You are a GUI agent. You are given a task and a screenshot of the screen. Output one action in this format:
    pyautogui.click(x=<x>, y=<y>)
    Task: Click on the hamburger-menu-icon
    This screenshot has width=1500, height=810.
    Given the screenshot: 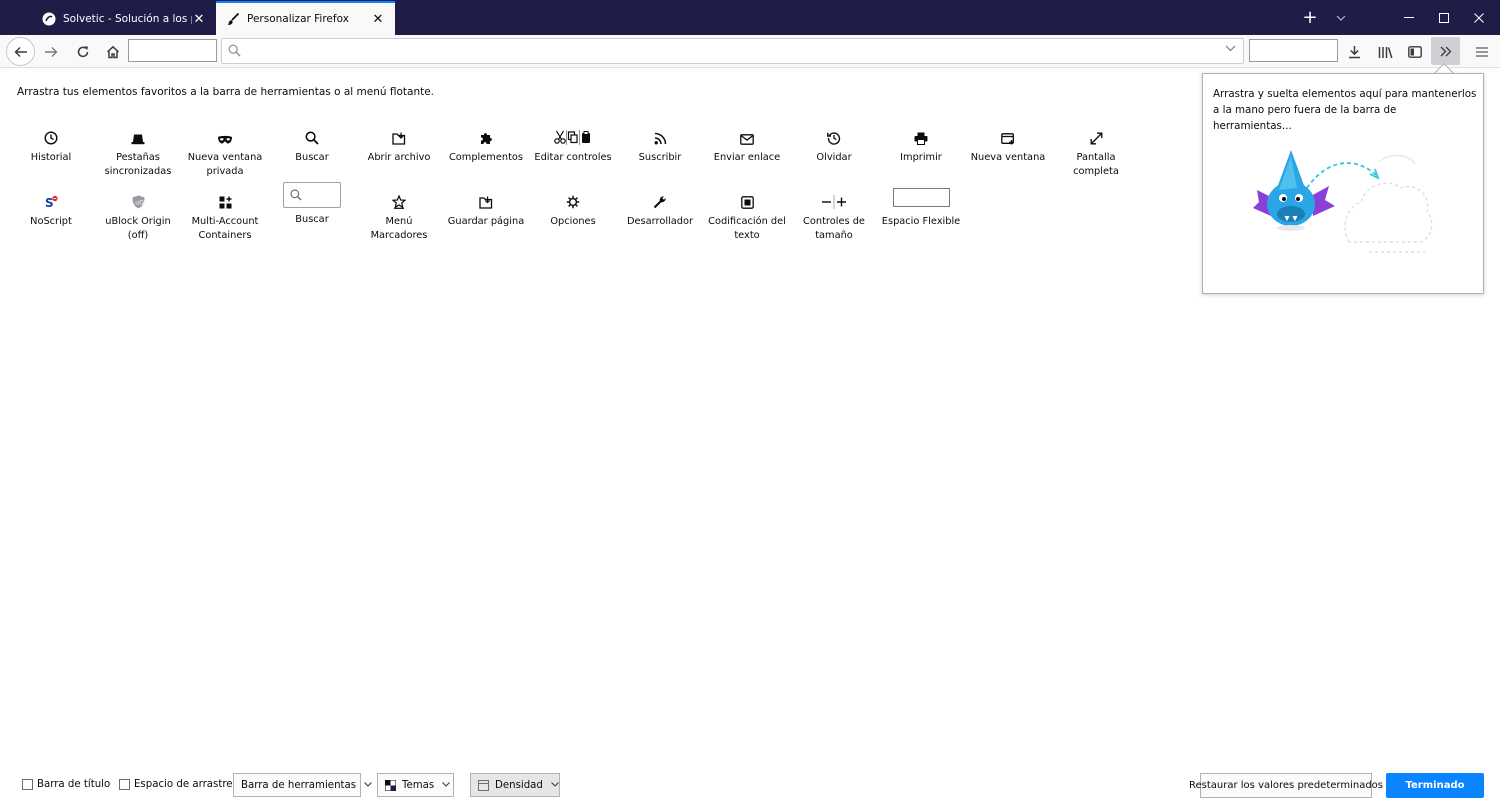 What is the action you would take?
    pyautogui.click(x=1482, y=52)
    